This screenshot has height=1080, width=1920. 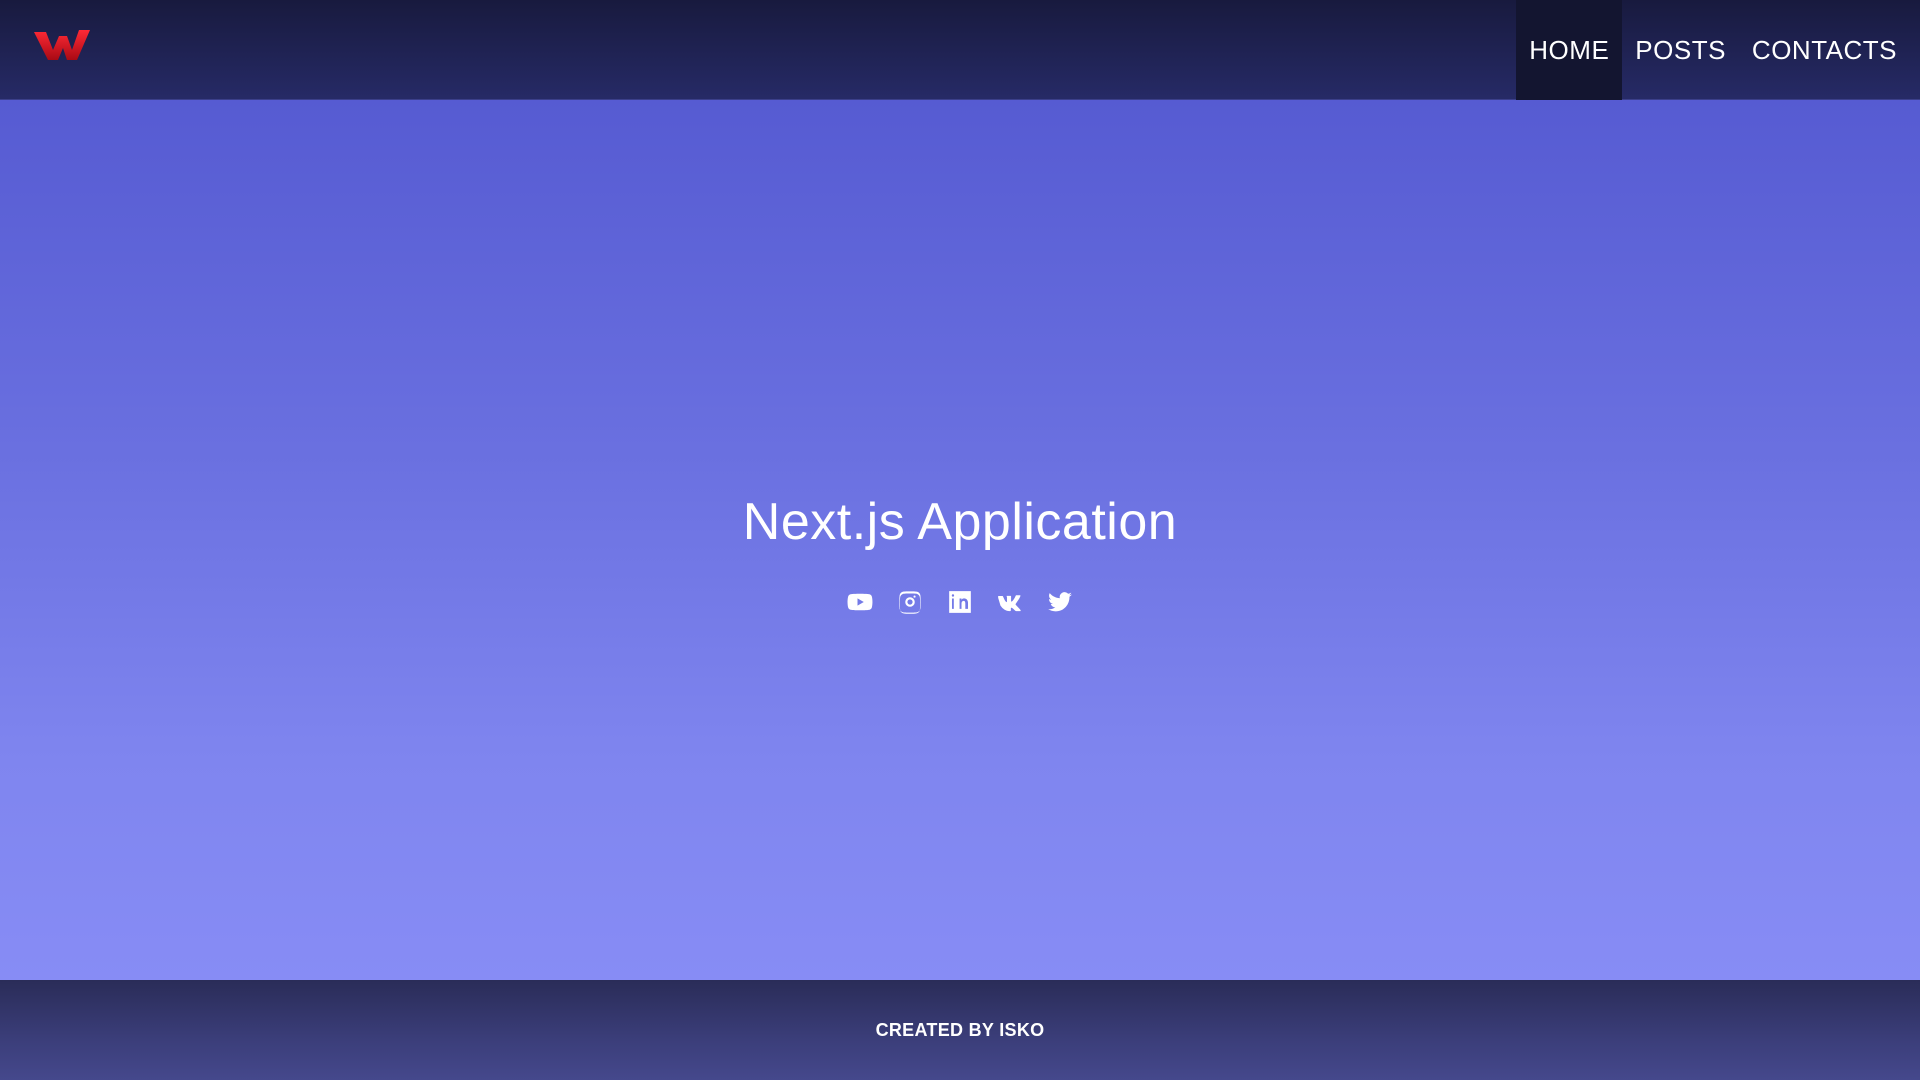 I want to click on hero-content: Next.js Application, so click(x=960, y=522).